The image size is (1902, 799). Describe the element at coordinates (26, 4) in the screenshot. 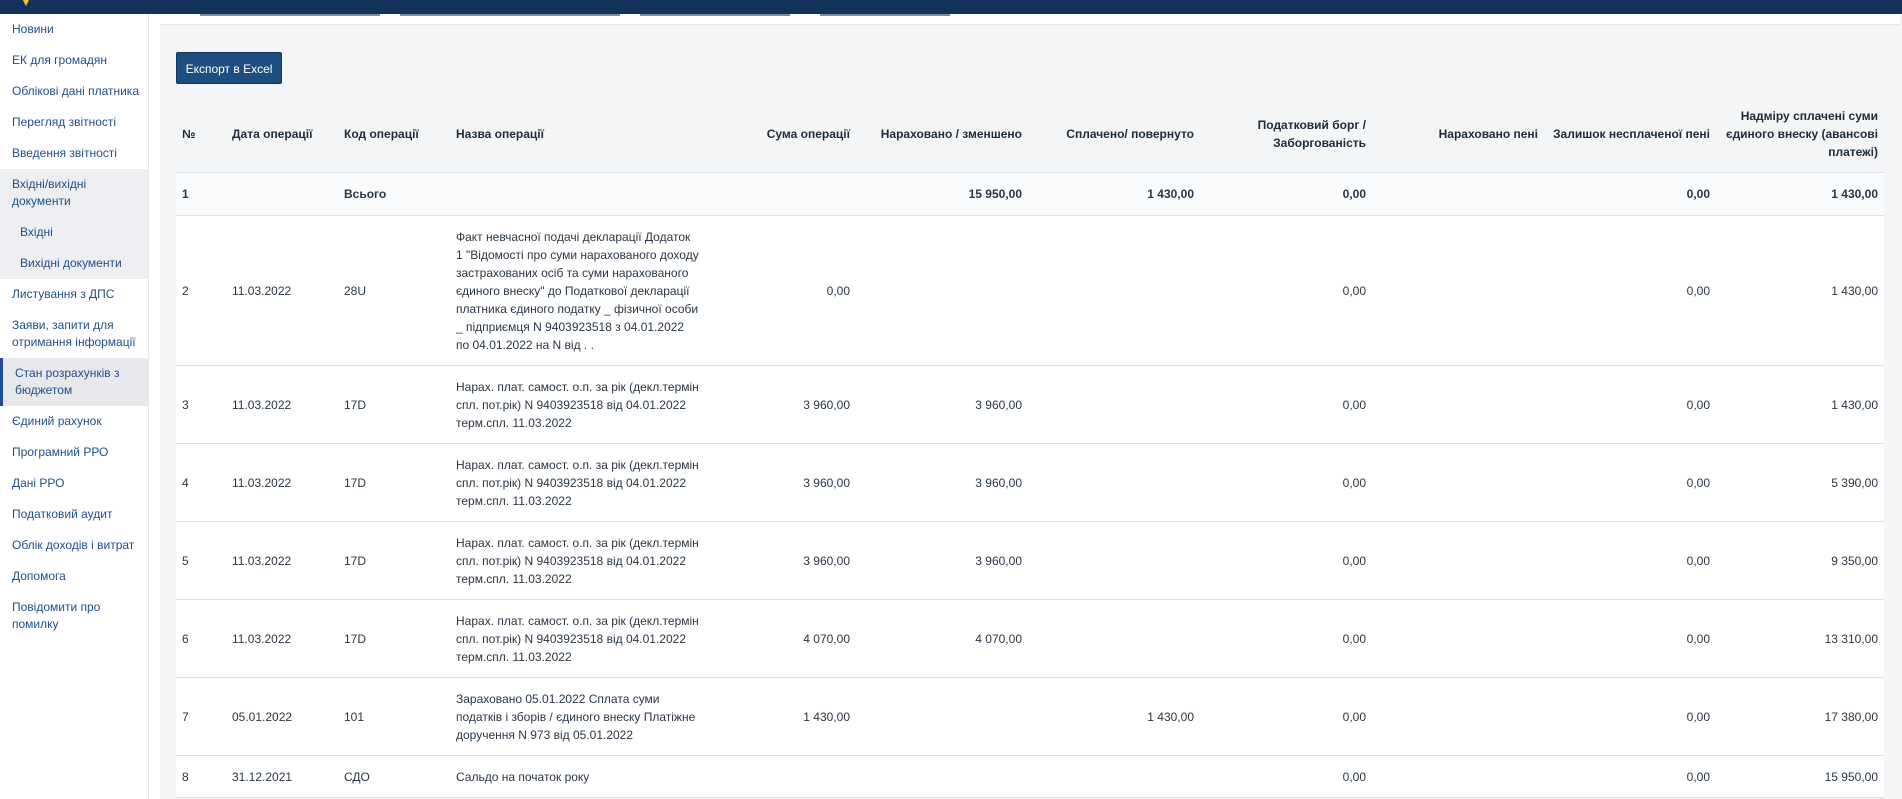

I see `trident-logo-icon: ▼` at that location.